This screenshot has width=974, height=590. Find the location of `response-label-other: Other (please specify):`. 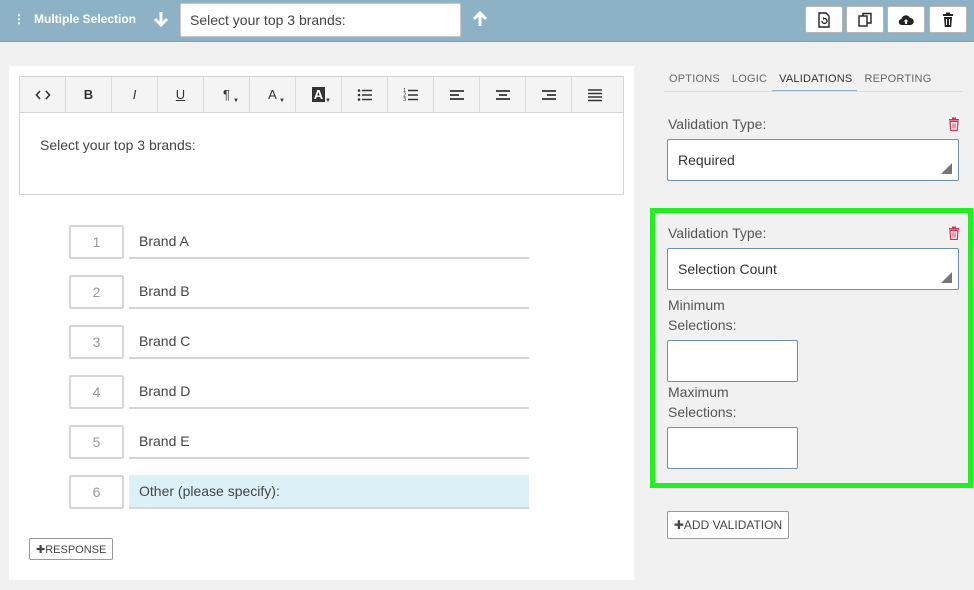

response-label-other: Other (please specify): is located at coordinates (329, 492).